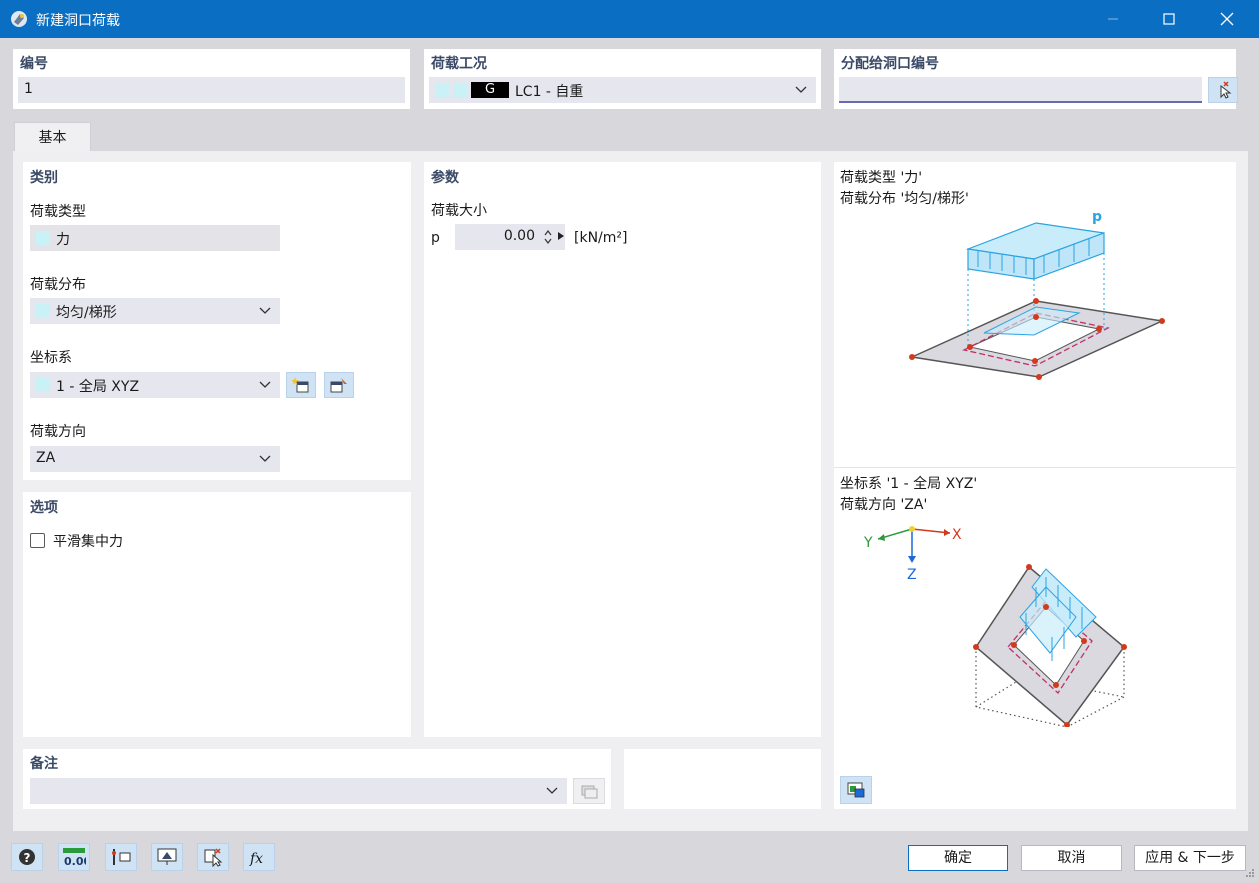  What do you see at coordinates (881, 178) in the screenshot?
I see `preview-load-type-line: 荷载类型 '力'` at bounding box center [881, 178].